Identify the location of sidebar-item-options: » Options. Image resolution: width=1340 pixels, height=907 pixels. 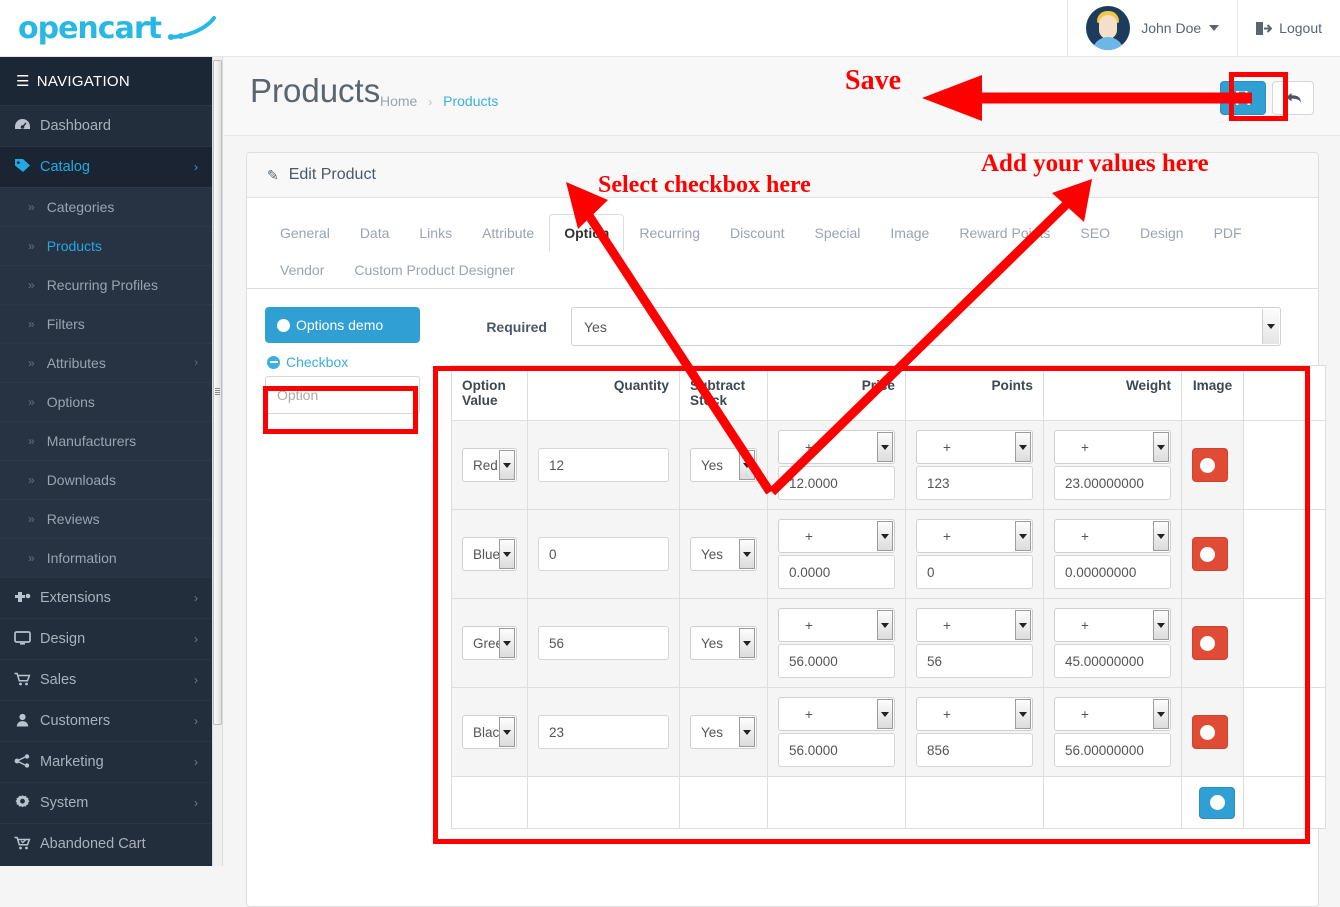
(106, 401).